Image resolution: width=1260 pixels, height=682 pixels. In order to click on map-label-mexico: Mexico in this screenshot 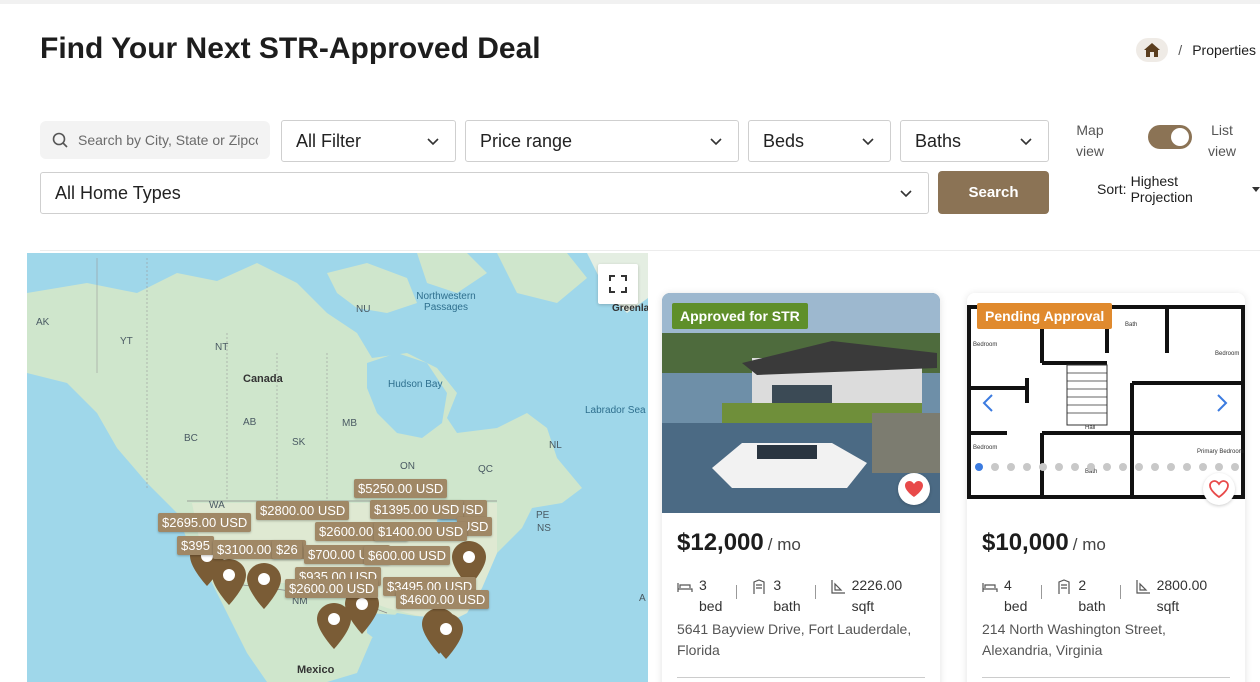, I will do `click(316, 670)`.